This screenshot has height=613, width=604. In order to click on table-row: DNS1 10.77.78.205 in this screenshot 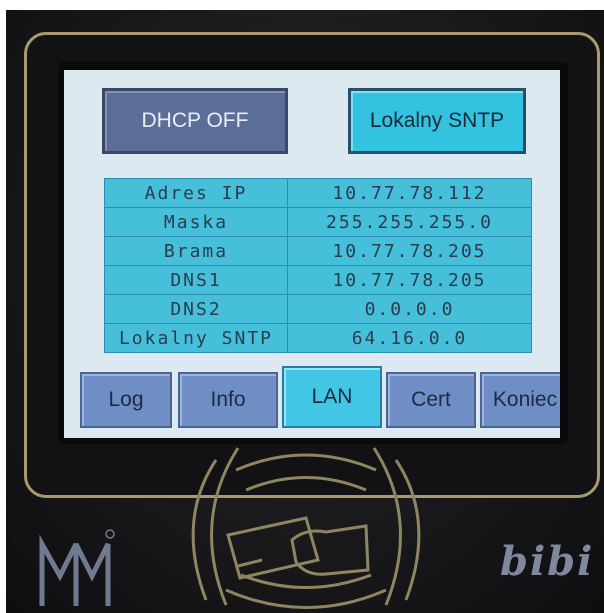, I will do `click(318, 280)`.